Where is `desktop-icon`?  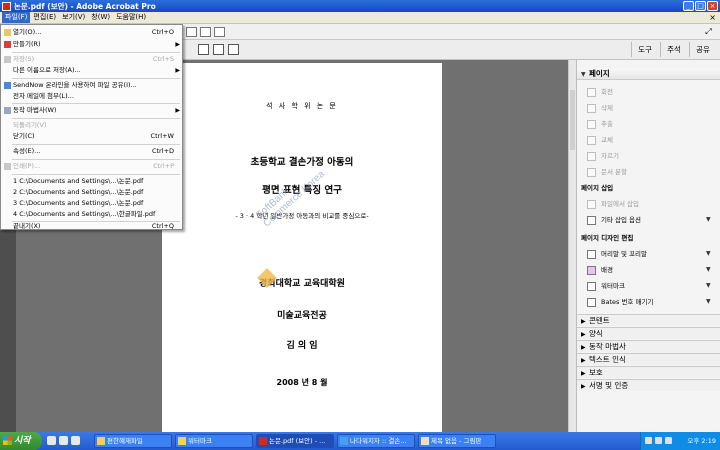
desktop-icon is located at coordinates (63, 440).